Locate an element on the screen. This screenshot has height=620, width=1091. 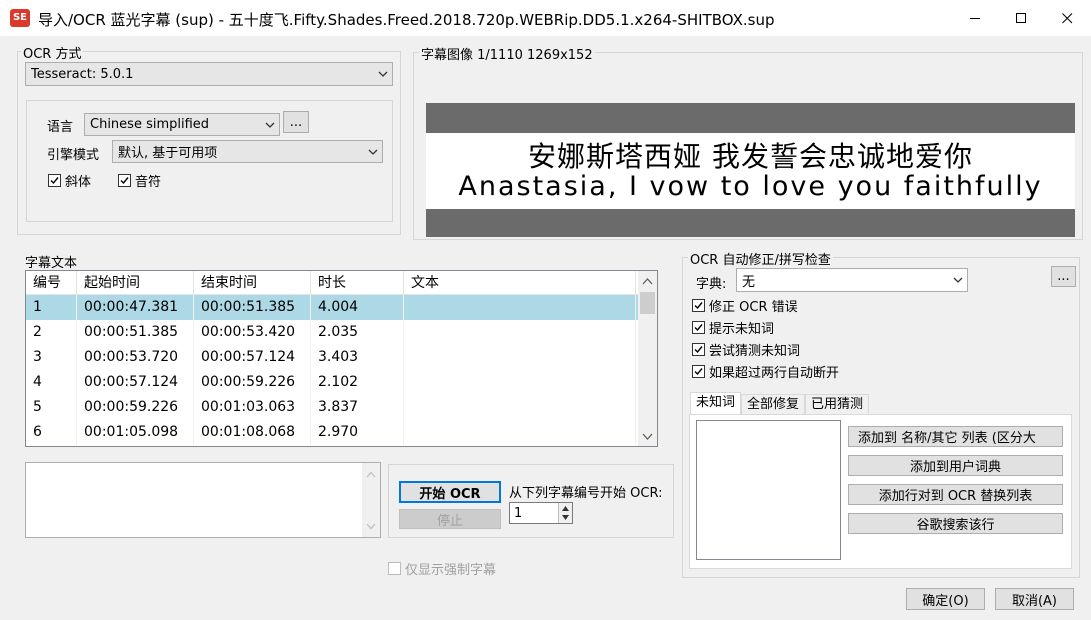
table-row: 1 00:00:47.381 00:00:51.385 4.004 is located at coordinates (341, 307).